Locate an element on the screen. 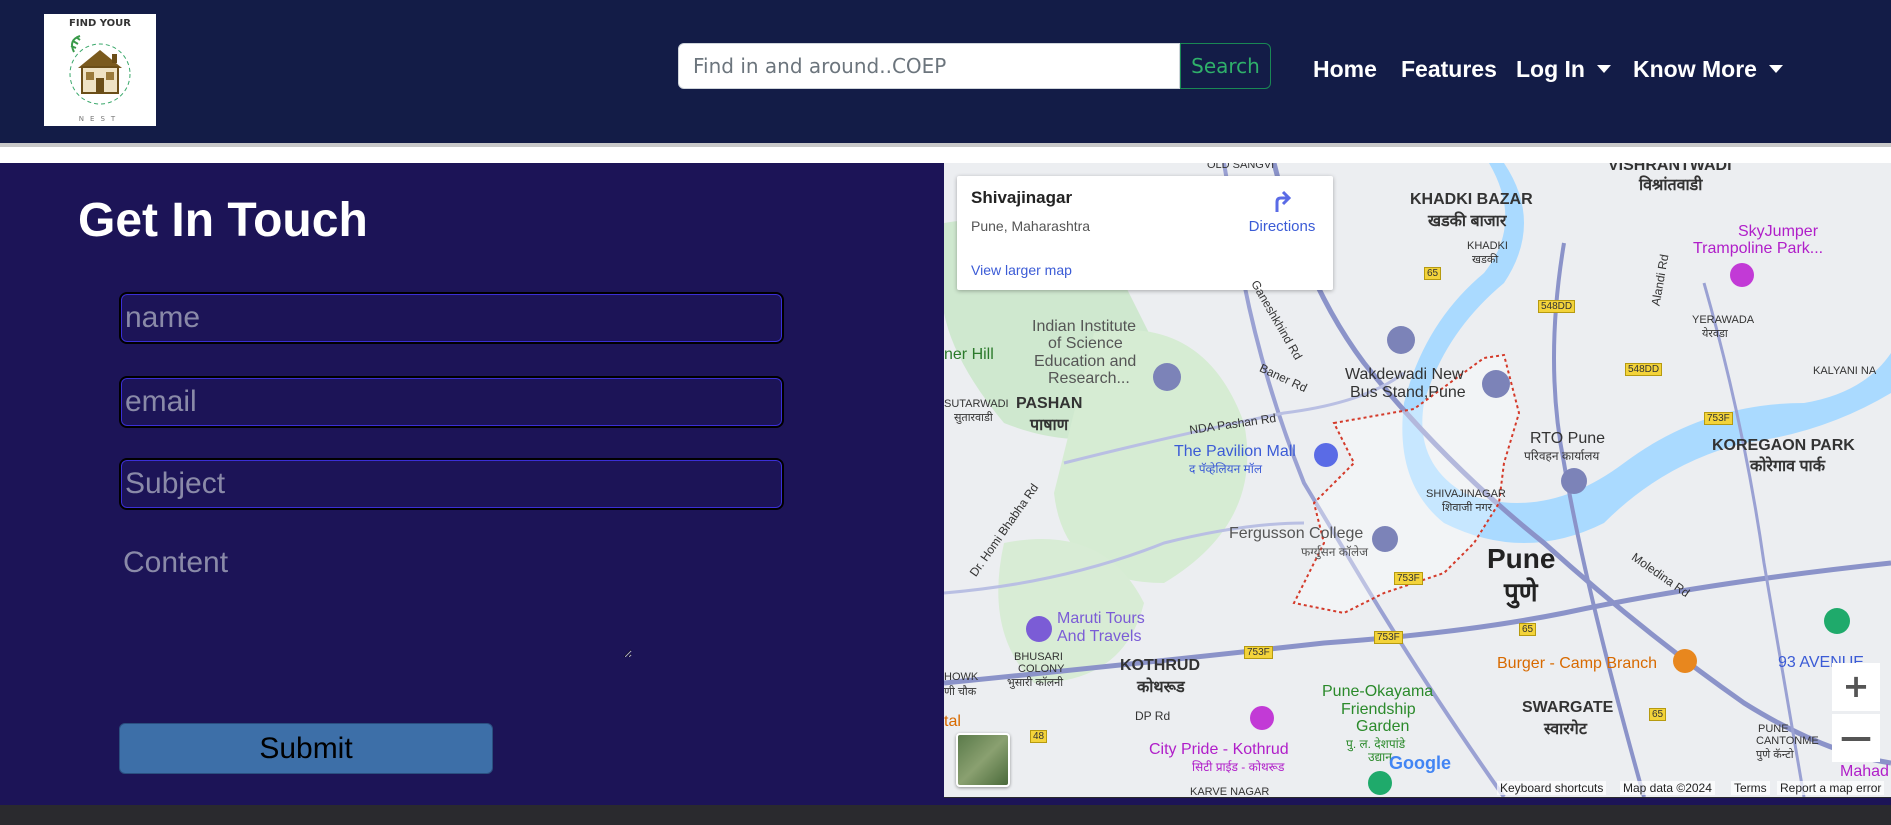  directions-button: Directions is located at coordinates (1282, 211).